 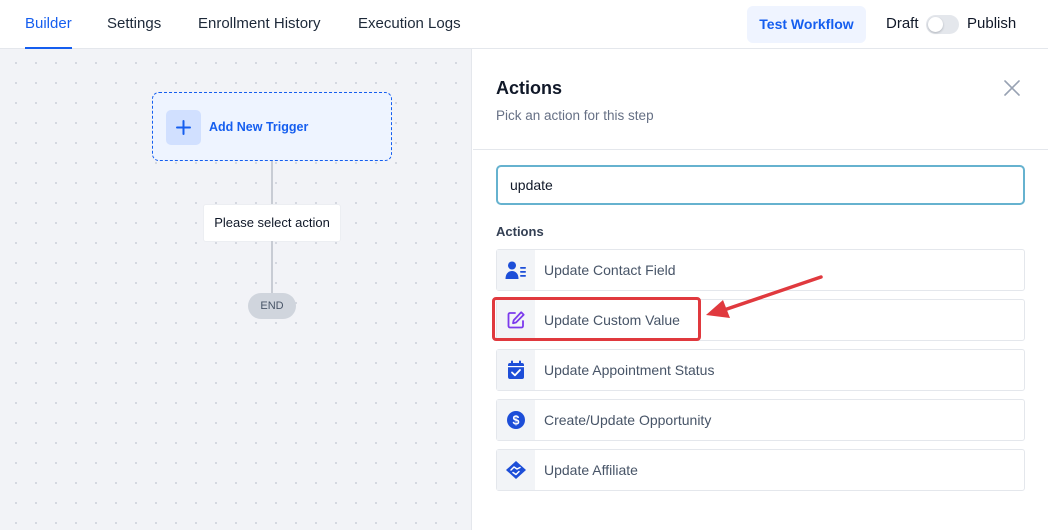 What do you see at coordinates (1012, 88) in the screenshot?
I see `close-icon` at bounding box center [1012, 88].